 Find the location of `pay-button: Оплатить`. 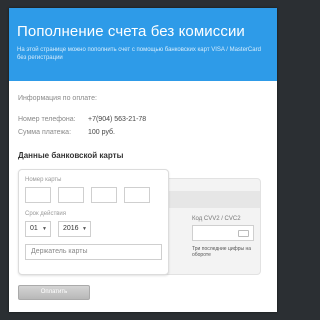

pay-button: Оплатить is located at coordinates (54, 292).